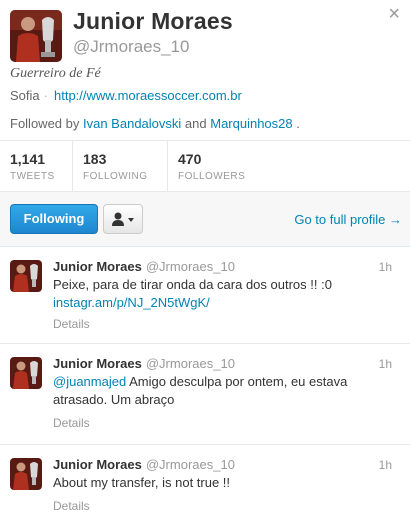  I want to click on profile-handle: @Jrmoraes_10, so click(131, 46).